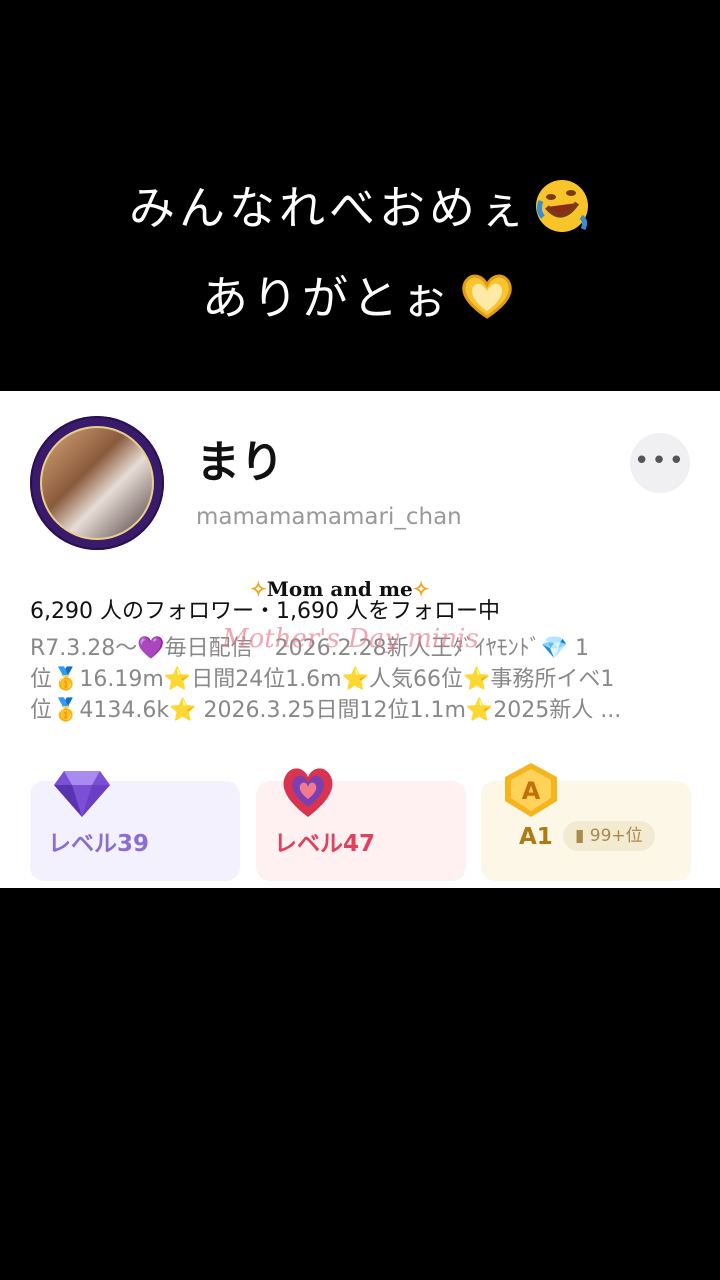 The image size is (720, 1280). I want to click on avatar-photo, so click(97, 483).